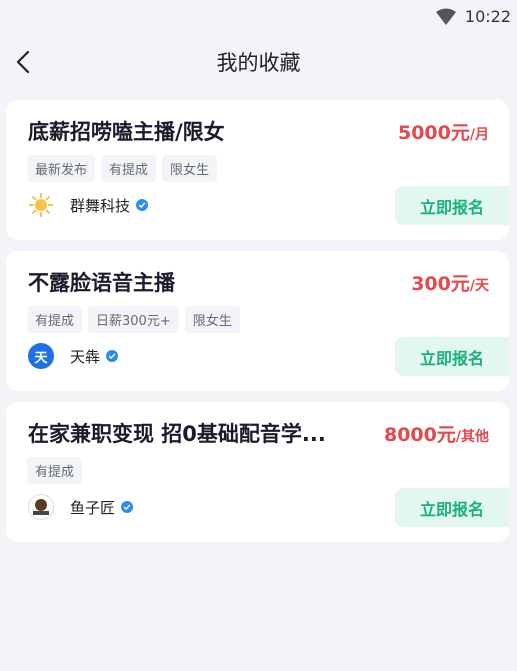  Describe the element at coordinates (41, 507) in the screenshot. I see `company-logo-fish-icon` at that location.